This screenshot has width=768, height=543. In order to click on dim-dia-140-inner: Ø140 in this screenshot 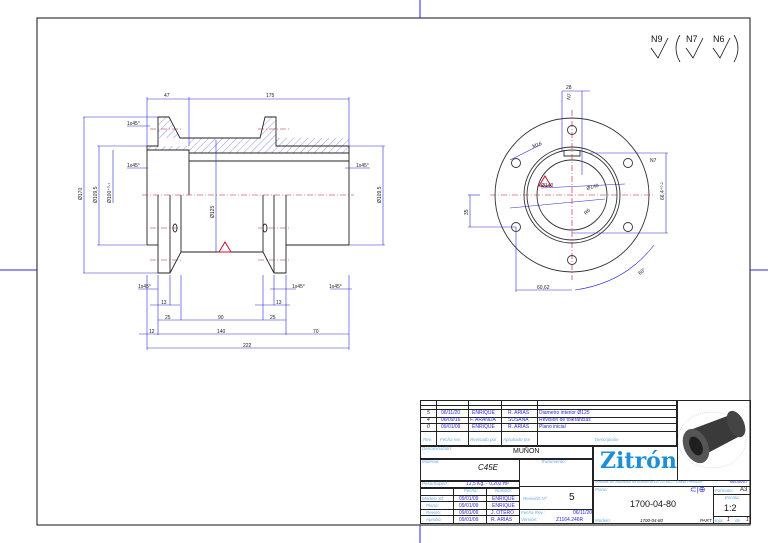, I will do `click(547, 186)`.